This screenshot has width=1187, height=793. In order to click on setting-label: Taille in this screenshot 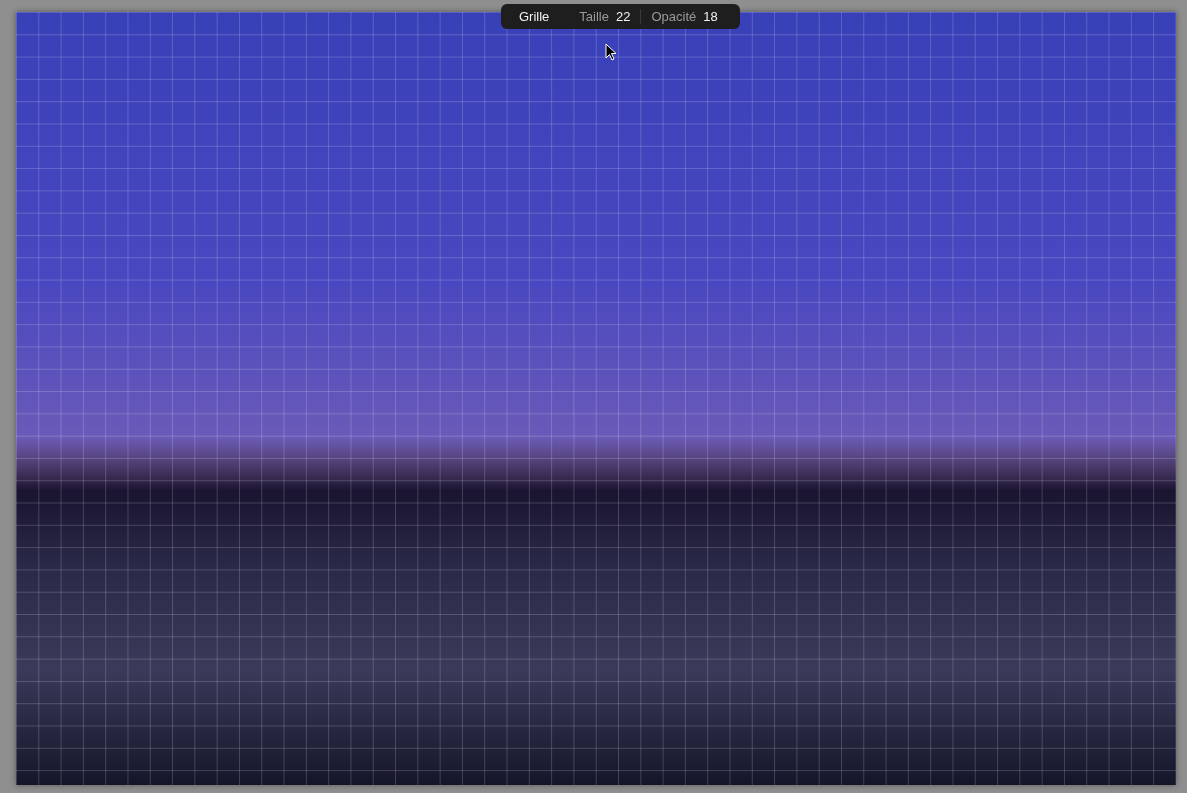, I will do `click(594, 16)`.